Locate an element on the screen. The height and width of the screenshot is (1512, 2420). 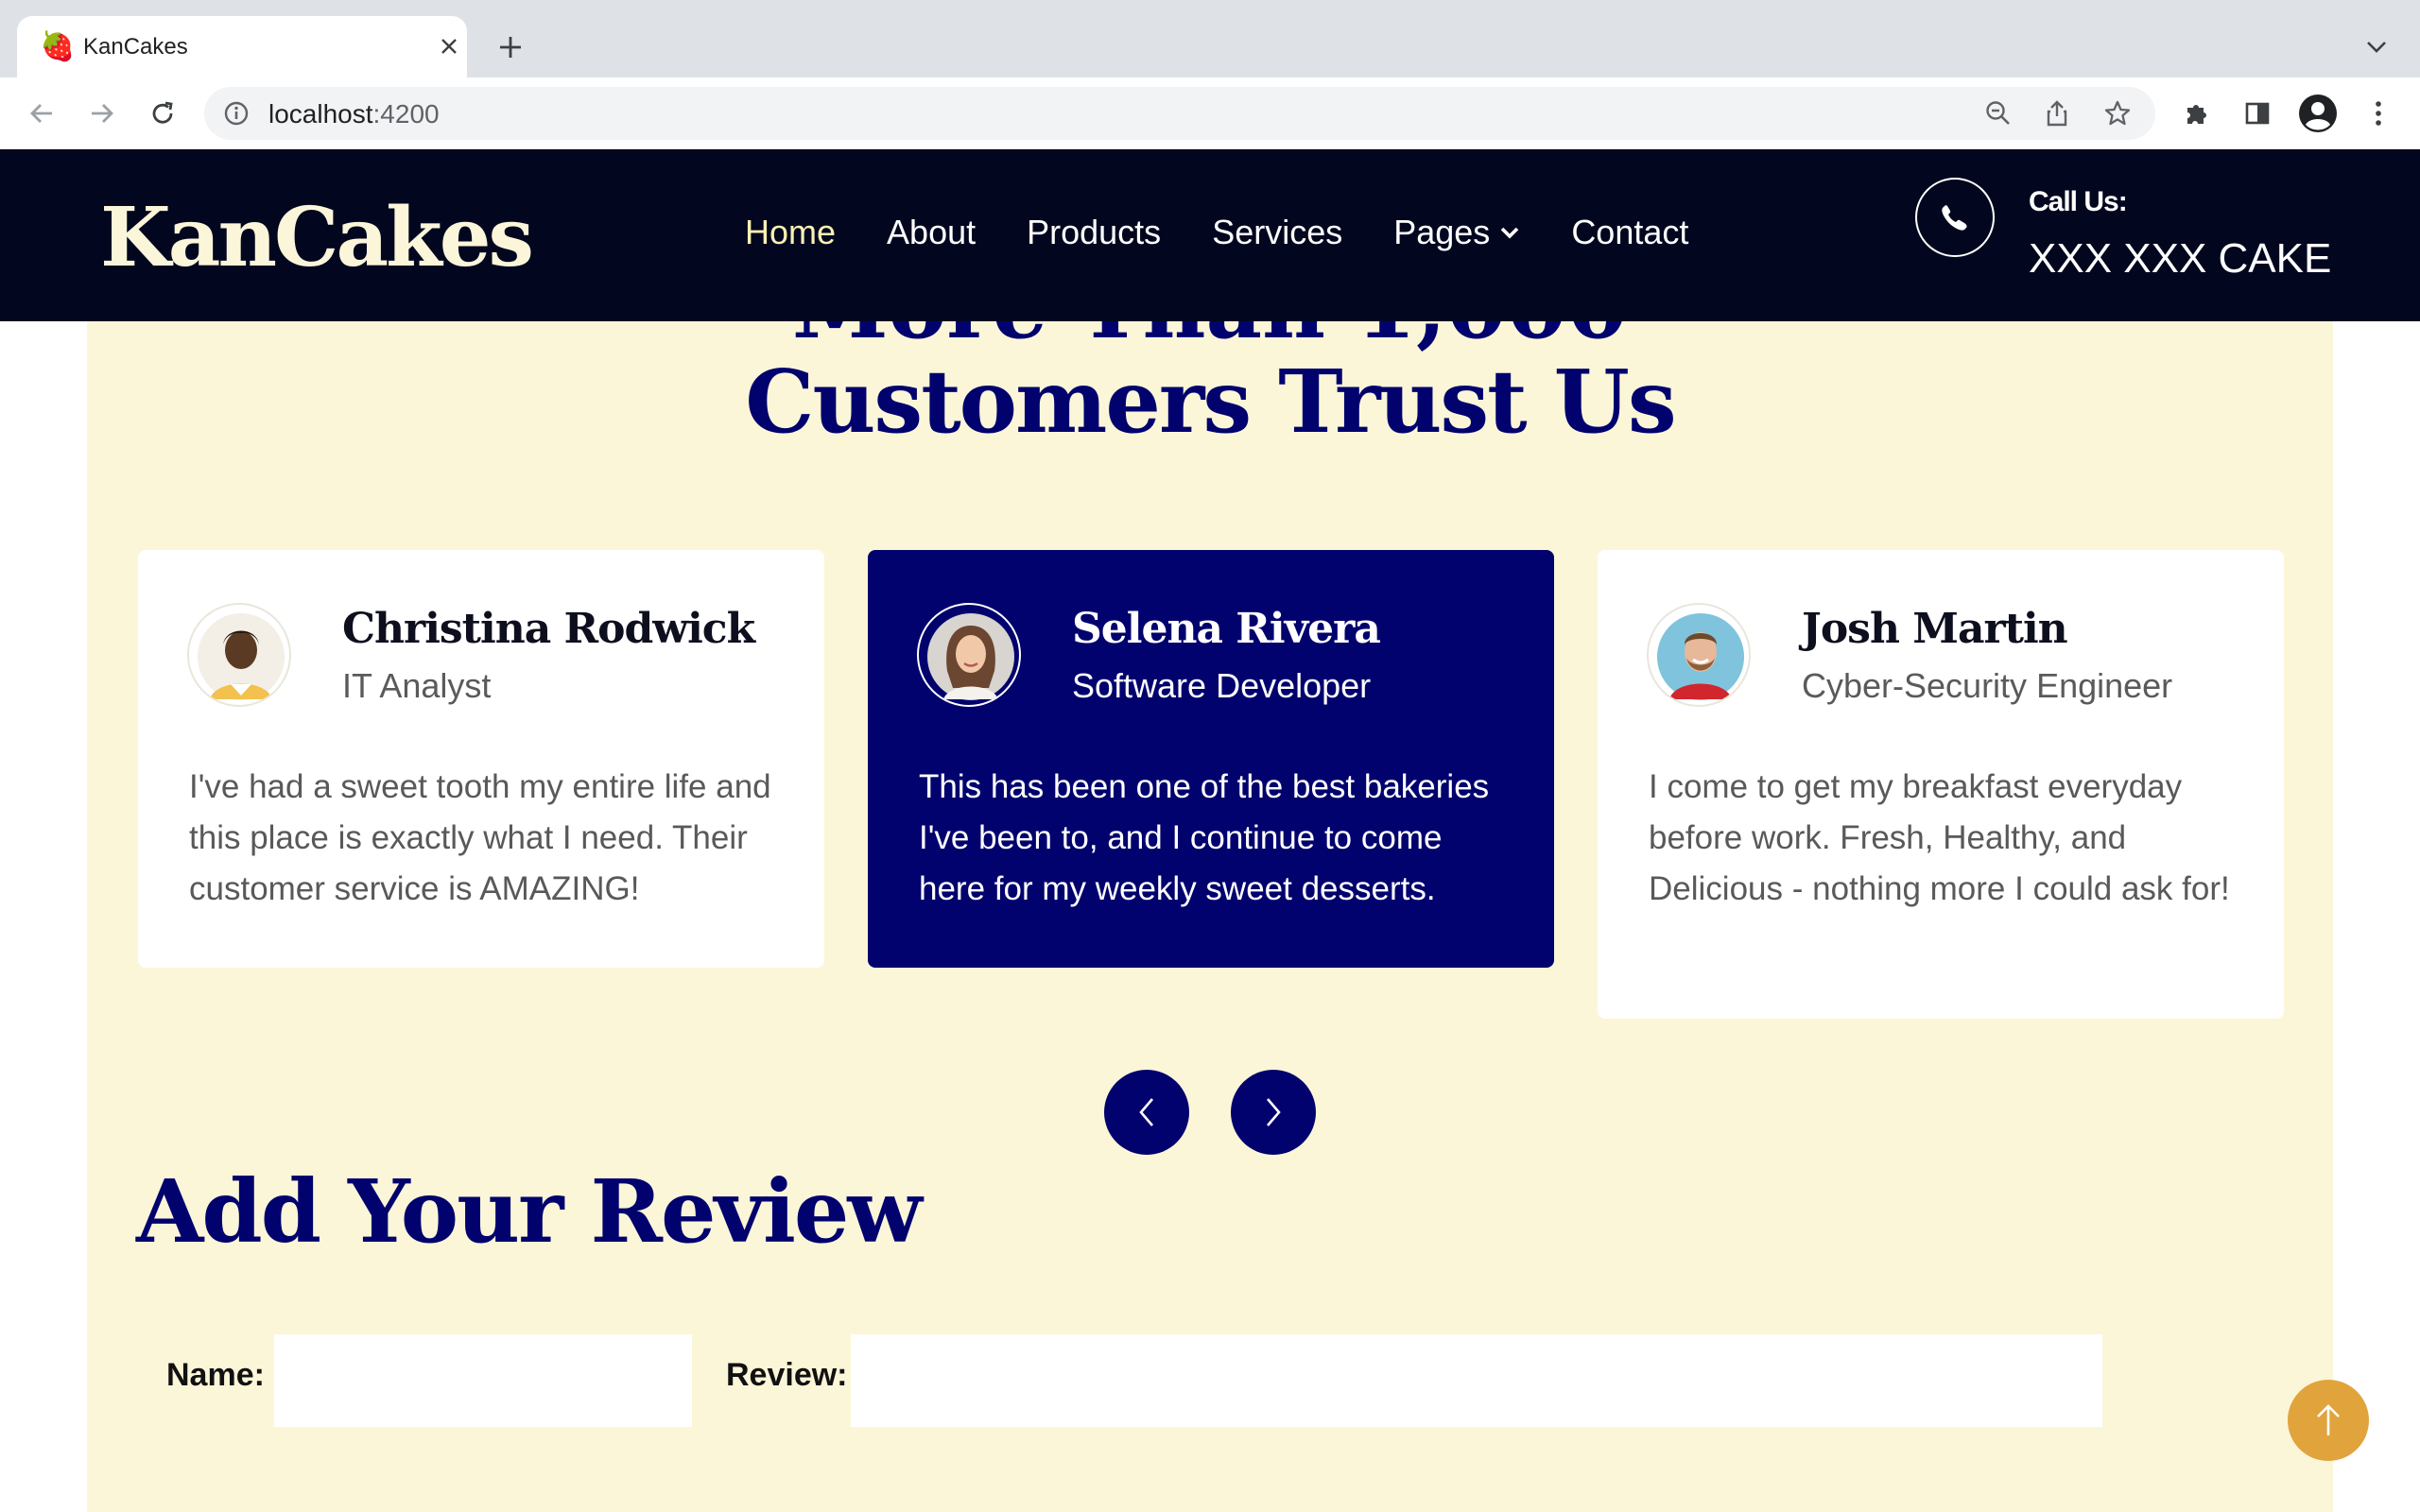
reviewer-name: Christina Rodwick is located at coordinates (548, 629).